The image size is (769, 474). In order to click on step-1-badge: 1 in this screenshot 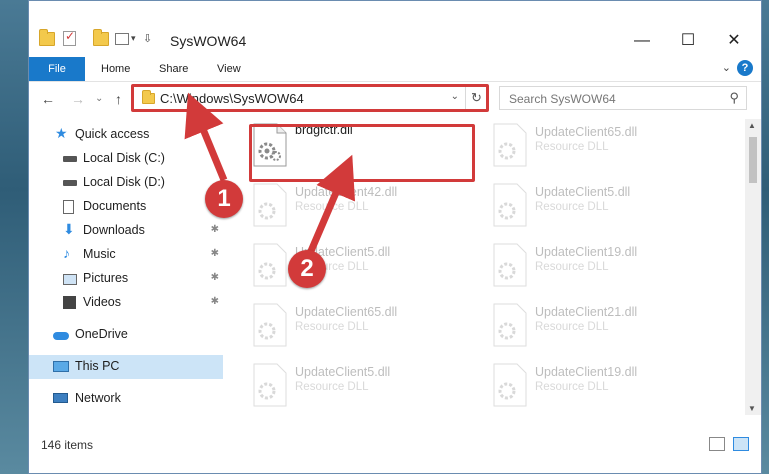, I will do `click(224, 199)`.